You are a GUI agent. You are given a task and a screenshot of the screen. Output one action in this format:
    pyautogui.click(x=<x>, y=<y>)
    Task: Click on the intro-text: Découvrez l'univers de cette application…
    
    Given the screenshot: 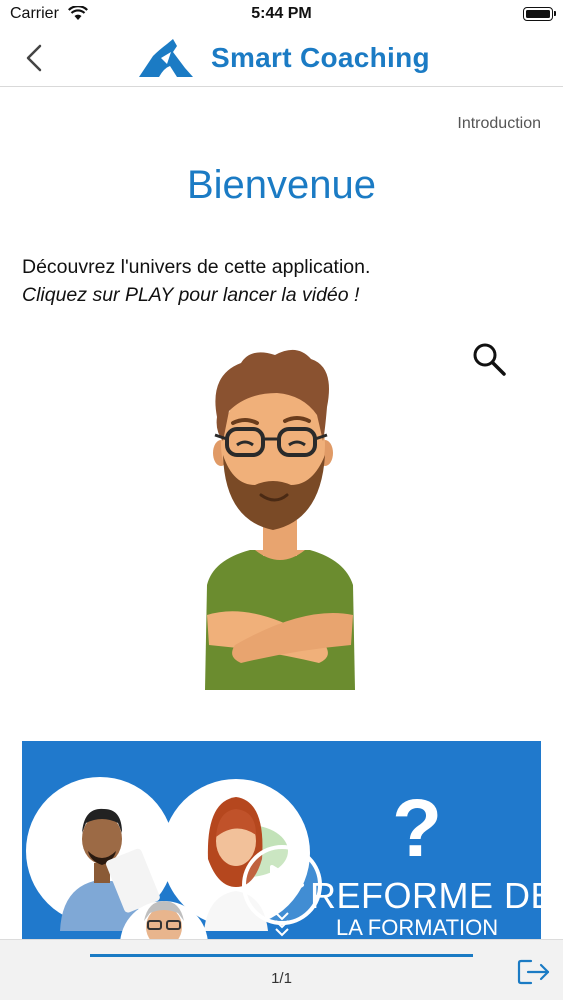 What is the action you would take?
    pyautogui.click(x=196, y=267)
    